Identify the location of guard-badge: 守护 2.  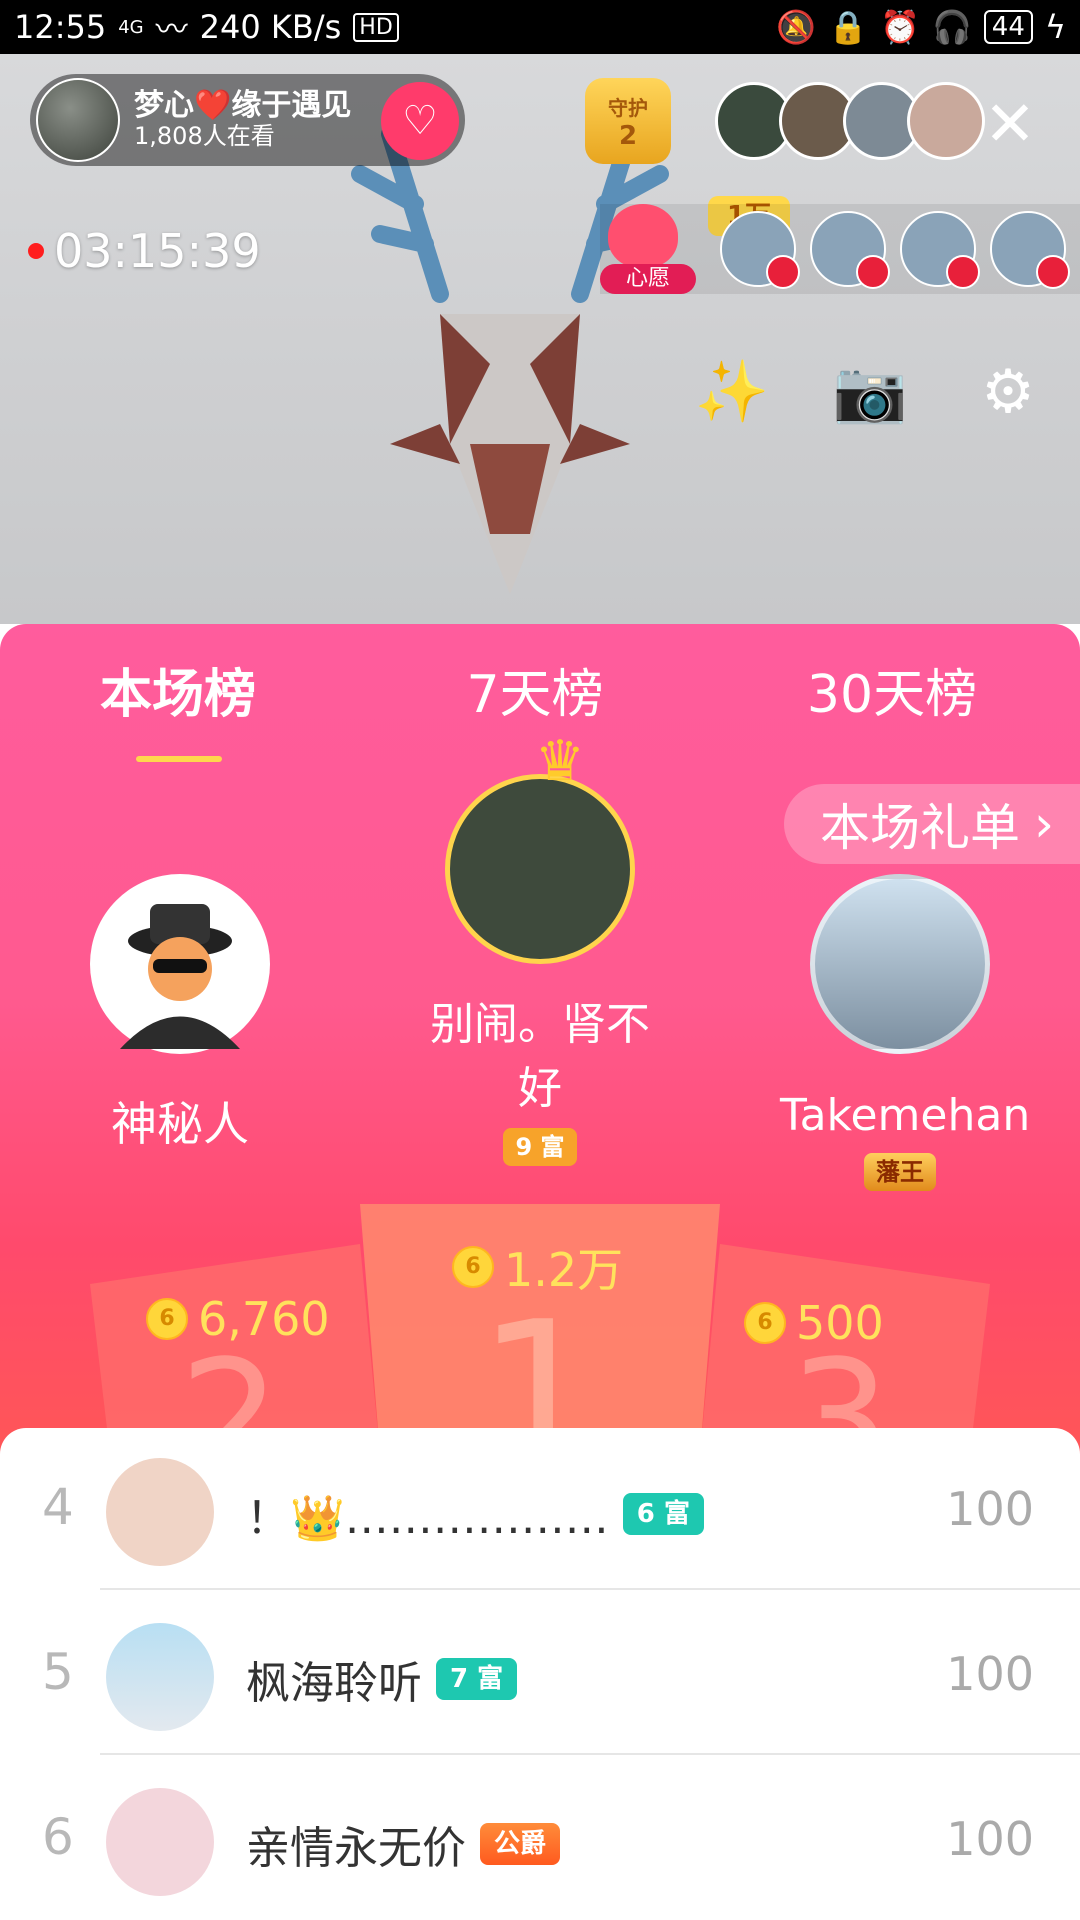
(628, 121).